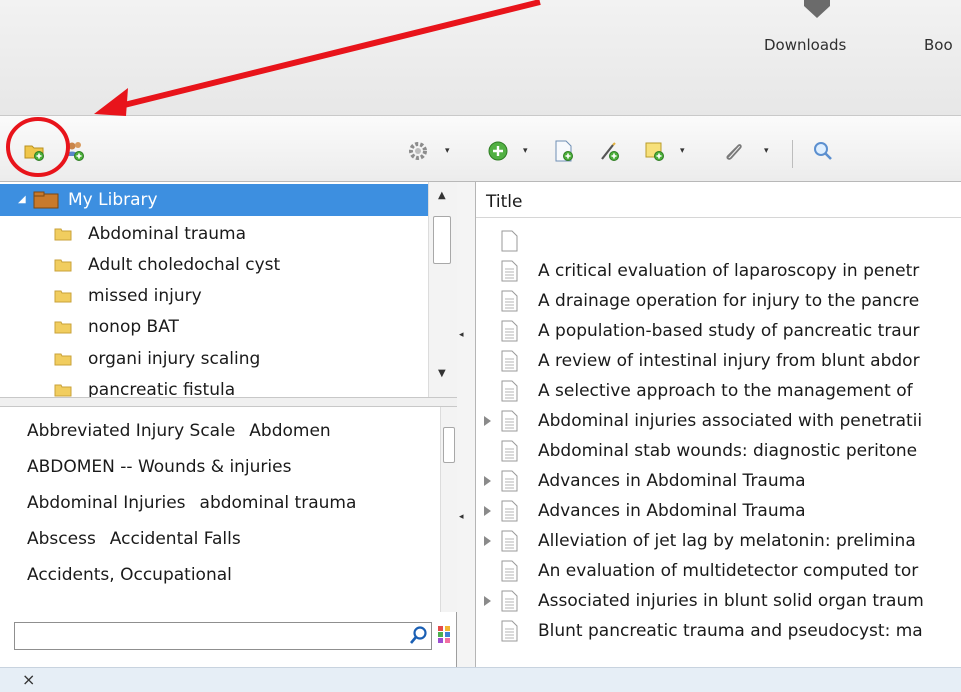 The width and height of the screenshot is (961, 692). I want to click on new-item-dropdown-icon: ▾, so click(525, 151).